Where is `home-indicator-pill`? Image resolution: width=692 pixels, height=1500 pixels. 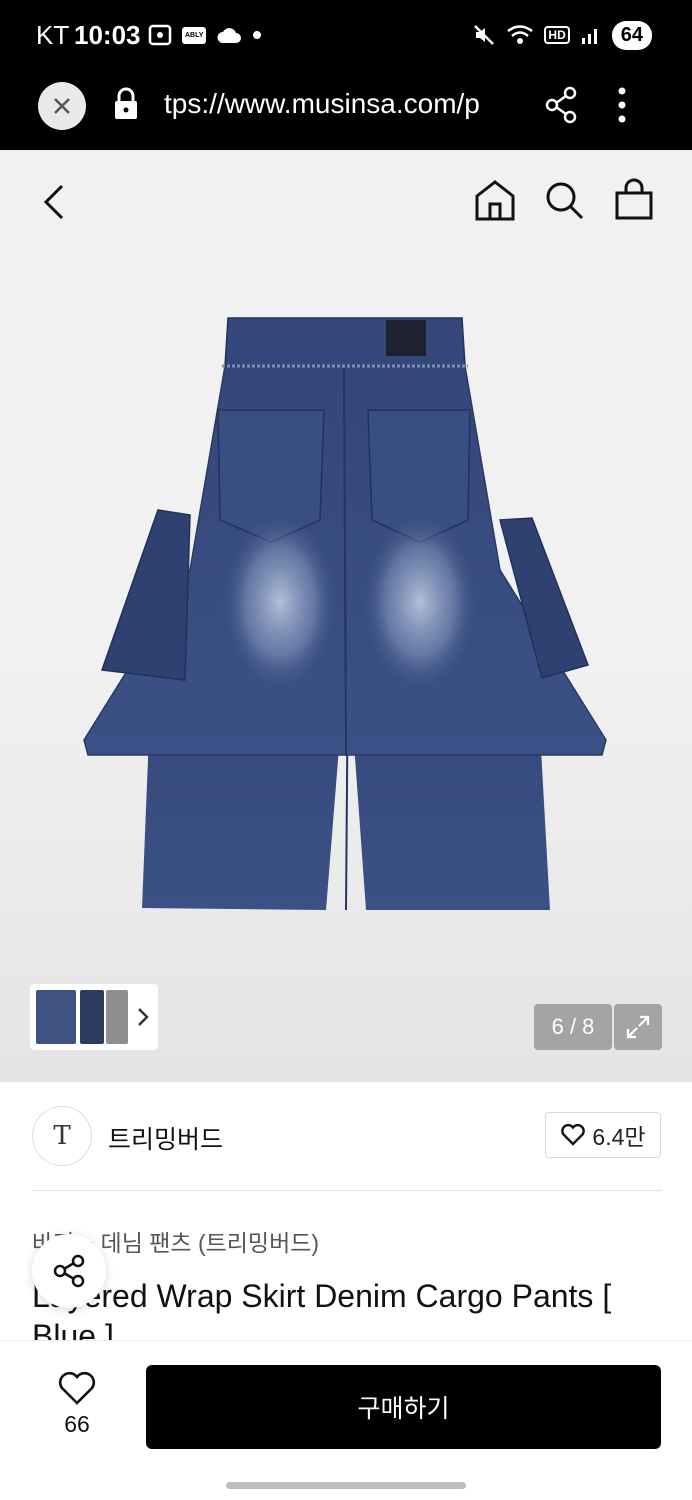
home-indicator-pill is located at coordinates (346, 1485).